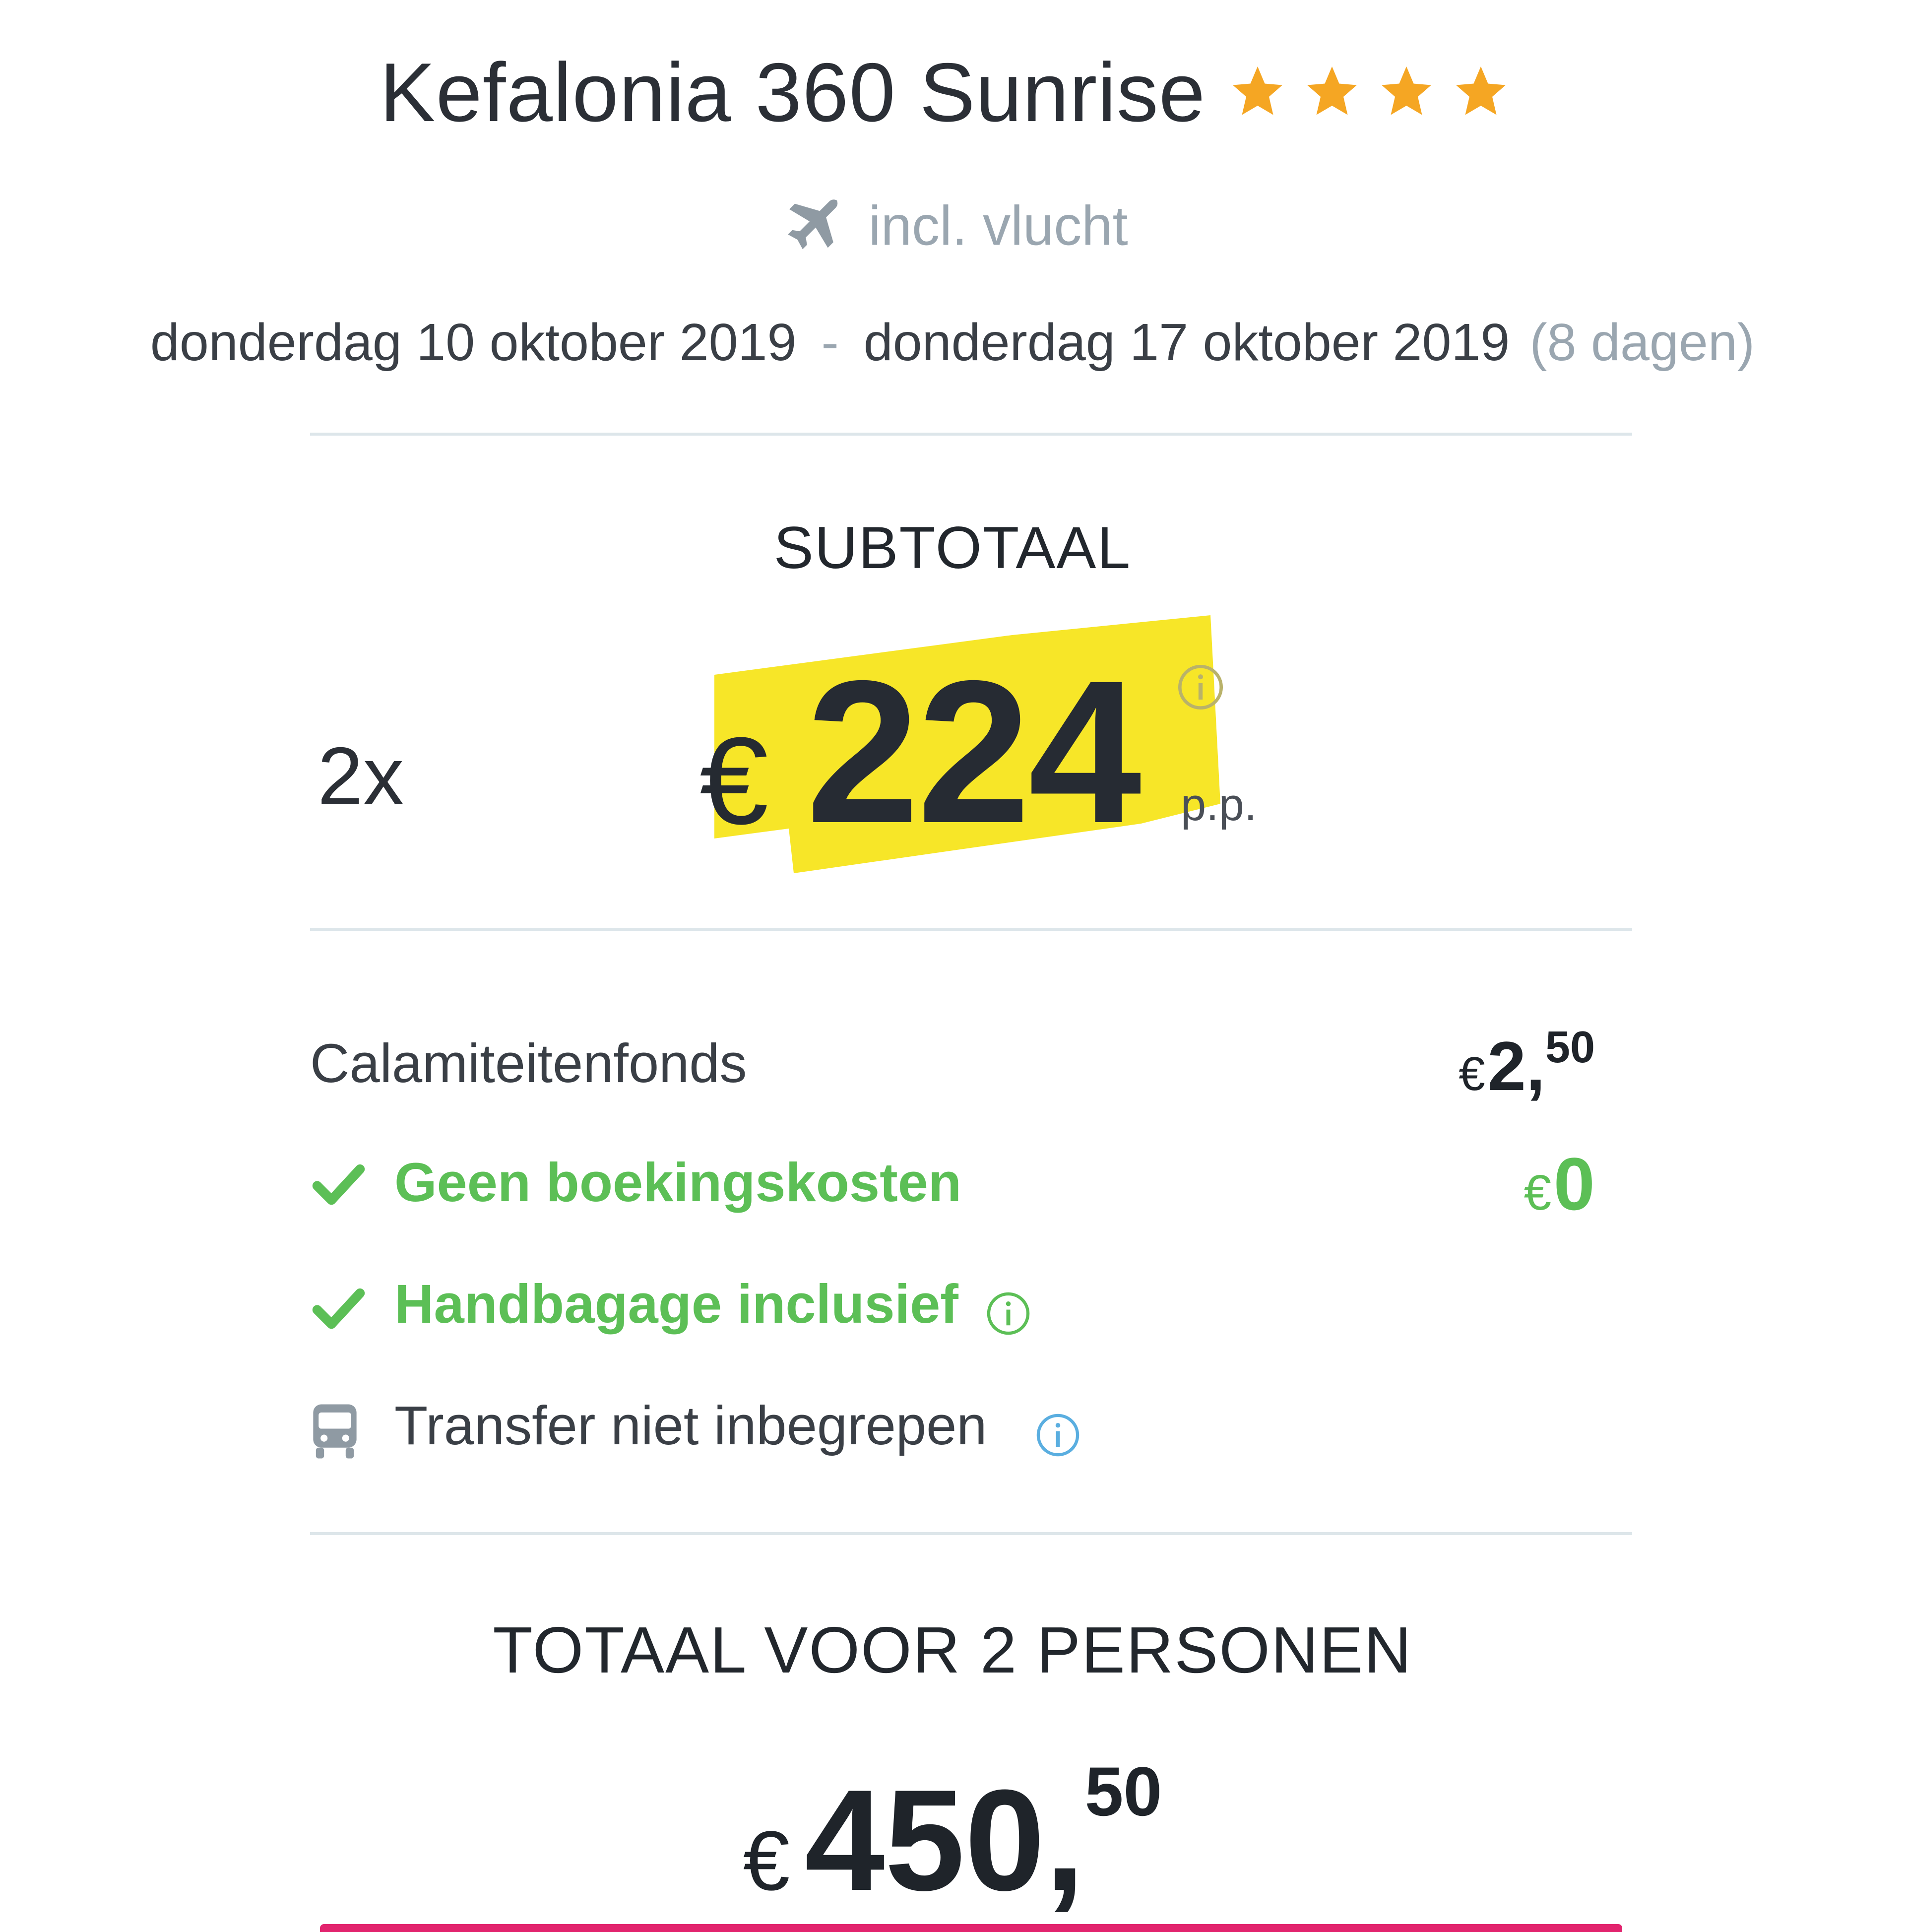 Image resolution: width=1905 pixels, height=1932 pixels. I want to click on hand-luggage-label: Handbagage inclusief, so click(676, 1305).